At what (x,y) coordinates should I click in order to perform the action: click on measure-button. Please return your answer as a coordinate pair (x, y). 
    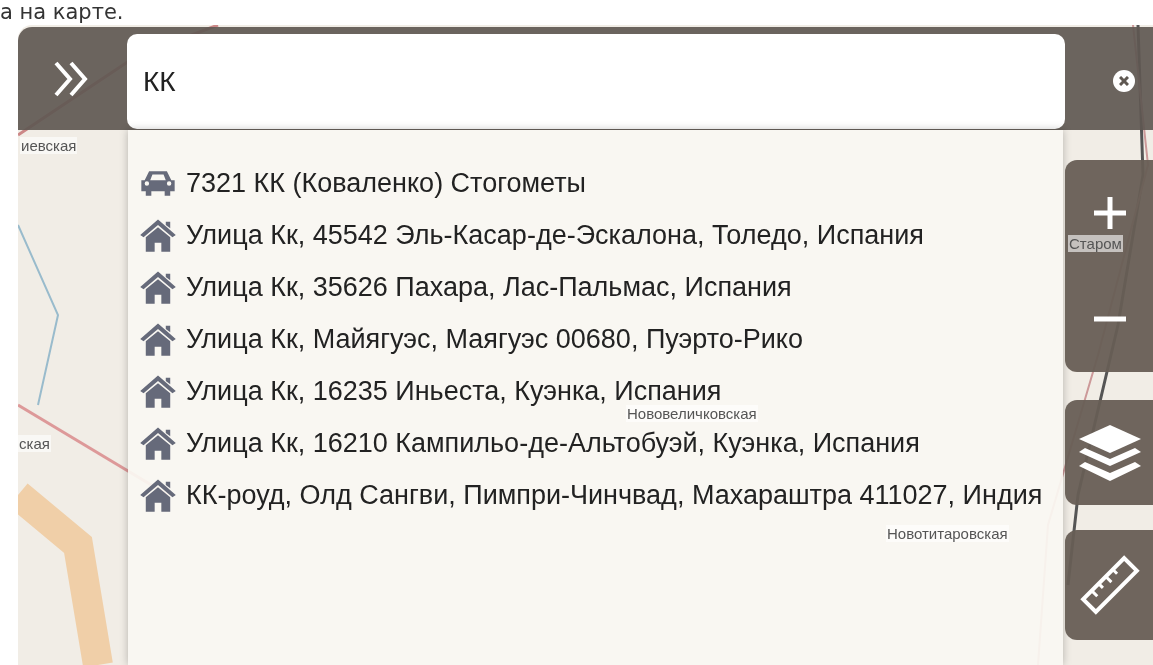
    Looking at the image, I should click on (1109, 585).